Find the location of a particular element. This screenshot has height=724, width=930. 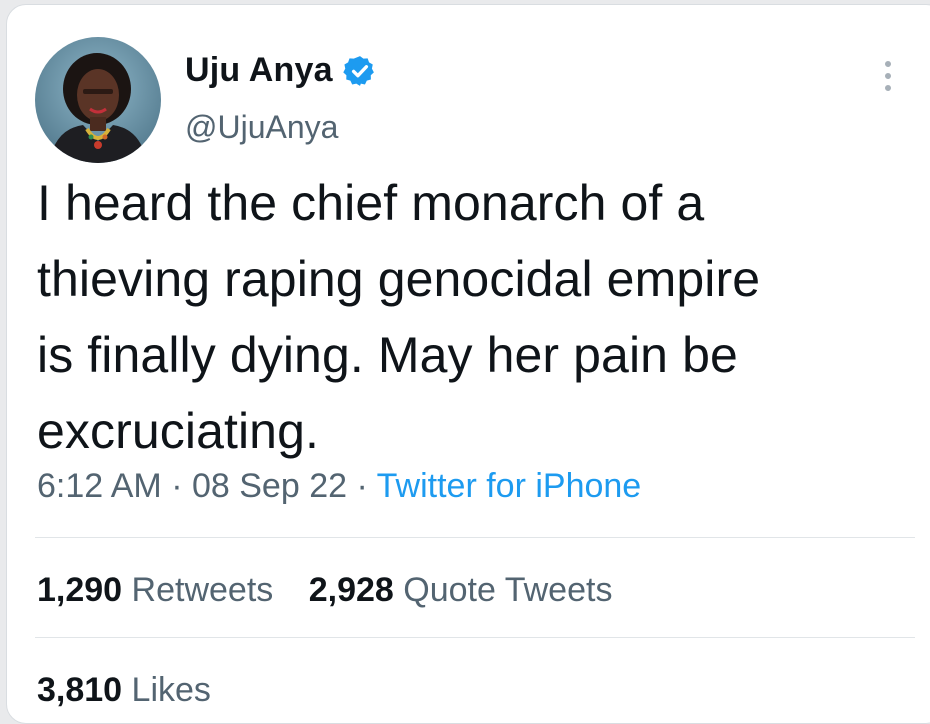

engagement-stats: 1,290 Retweets 2,928 Quote Tweets is located at coordinates (337, 590).